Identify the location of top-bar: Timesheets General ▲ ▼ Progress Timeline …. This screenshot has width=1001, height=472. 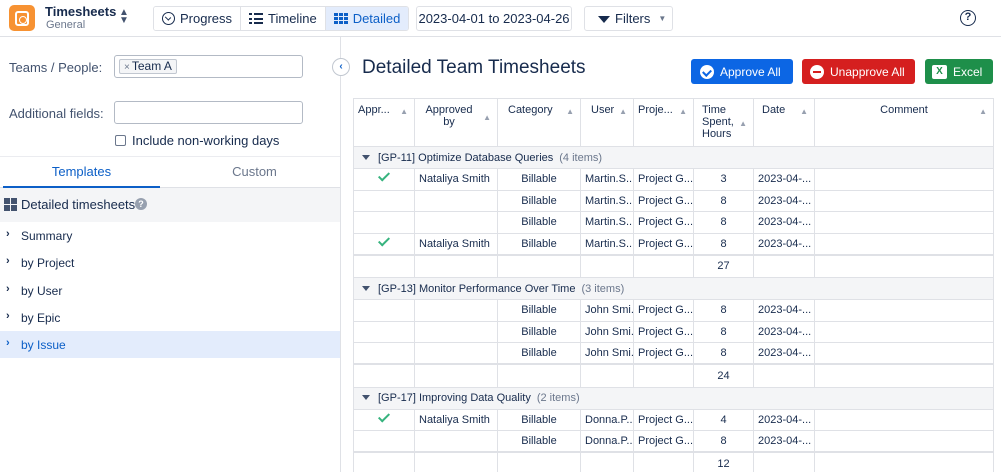
(500, 18).